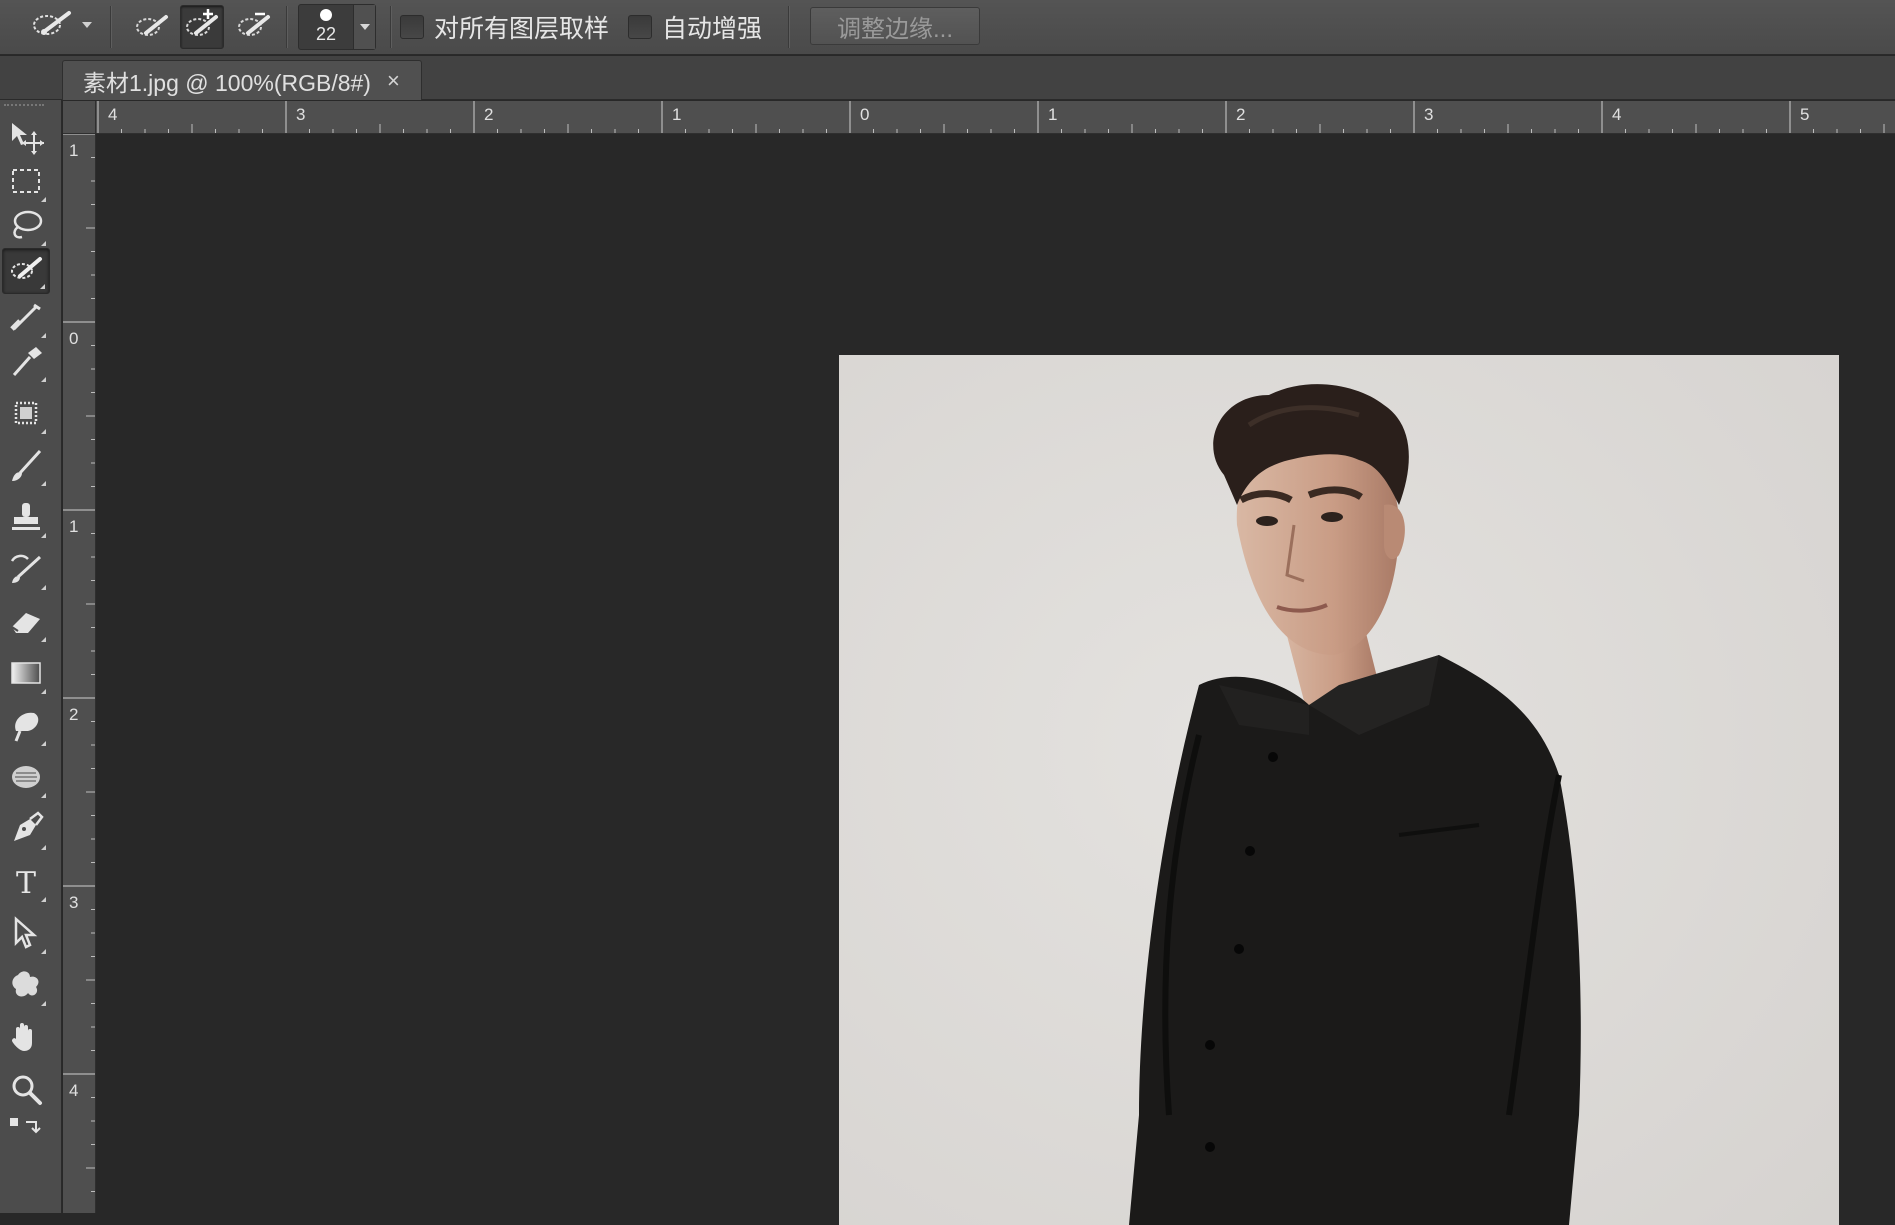 The image size is (1895, 1225). I want to click on tool-history-brush, so click(26, 571).